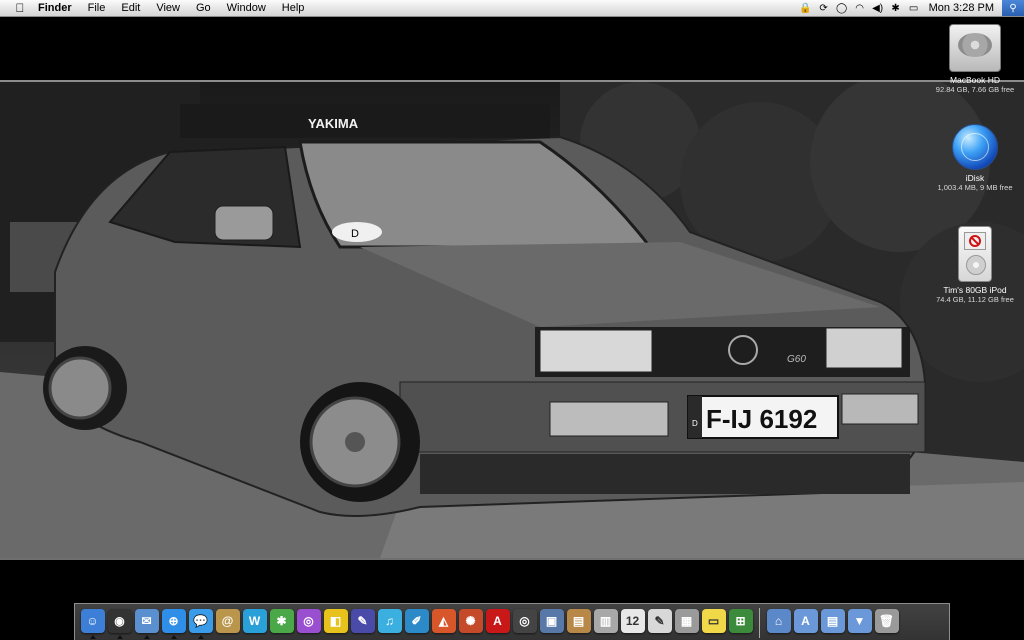 The width and height of the screenshot is (1024, 640). I want to click on desktop-icon-detail: 74.4 GB, 11.12 GB free, so click(975, 299).